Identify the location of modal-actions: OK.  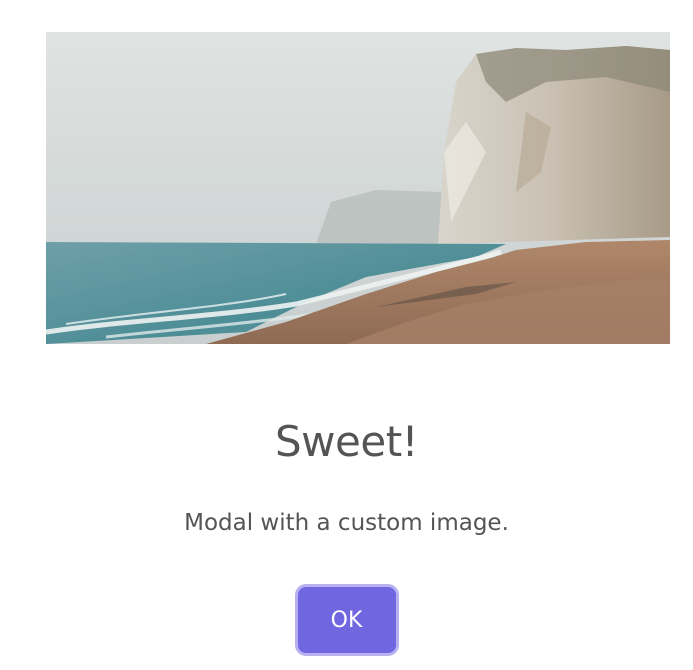
(346, 618).